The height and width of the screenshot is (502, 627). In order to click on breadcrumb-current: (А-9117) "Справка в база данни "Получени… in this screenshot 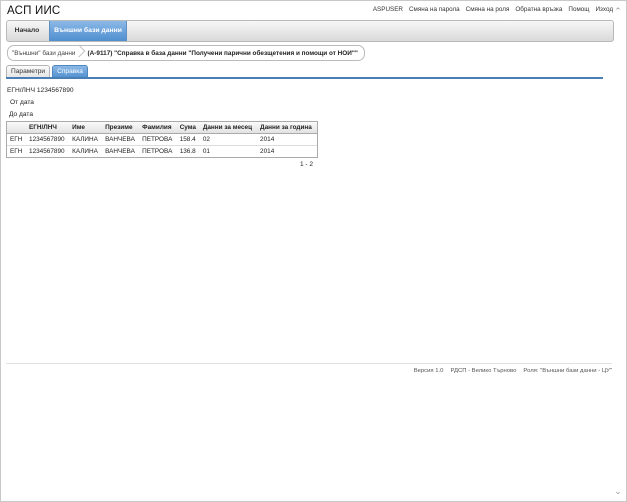, I will do `click(222, 53)`.